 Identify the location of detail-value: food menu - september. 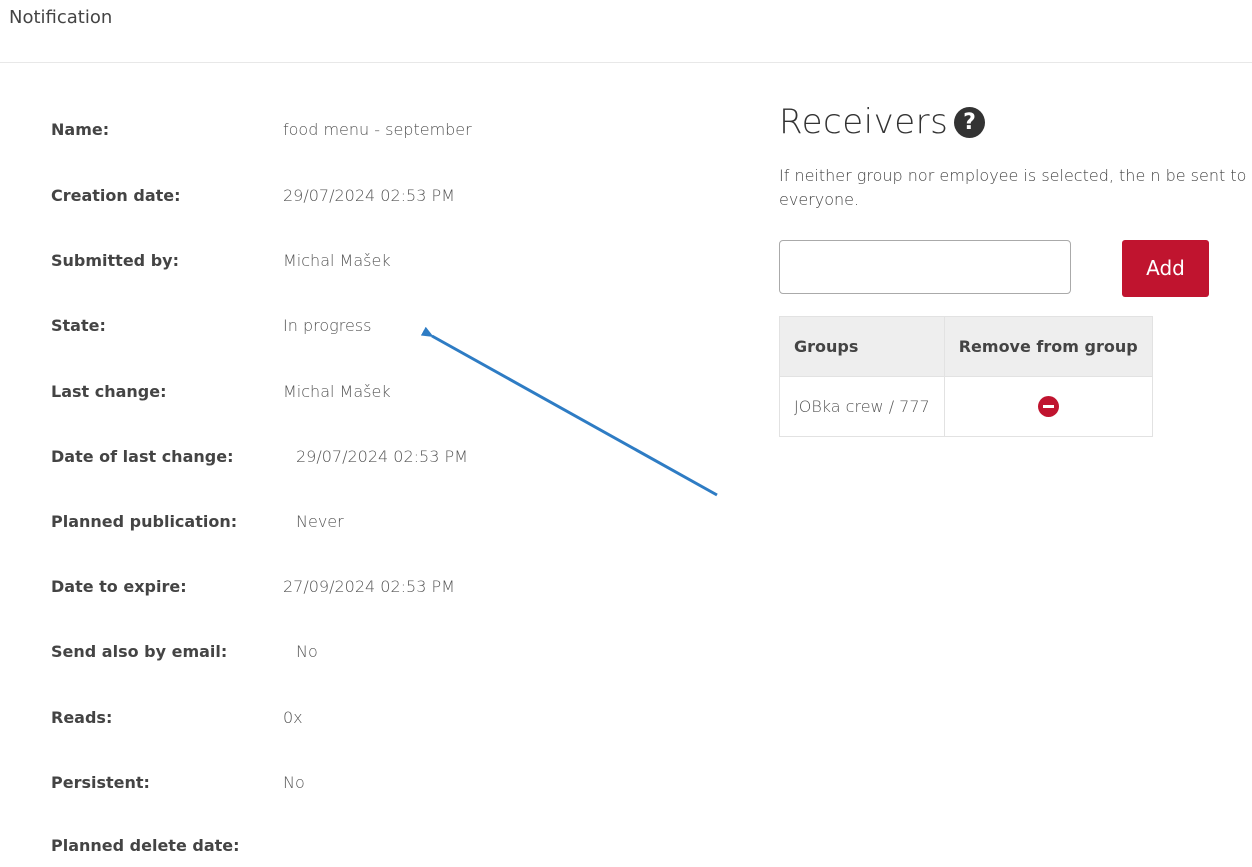
(377, 129).